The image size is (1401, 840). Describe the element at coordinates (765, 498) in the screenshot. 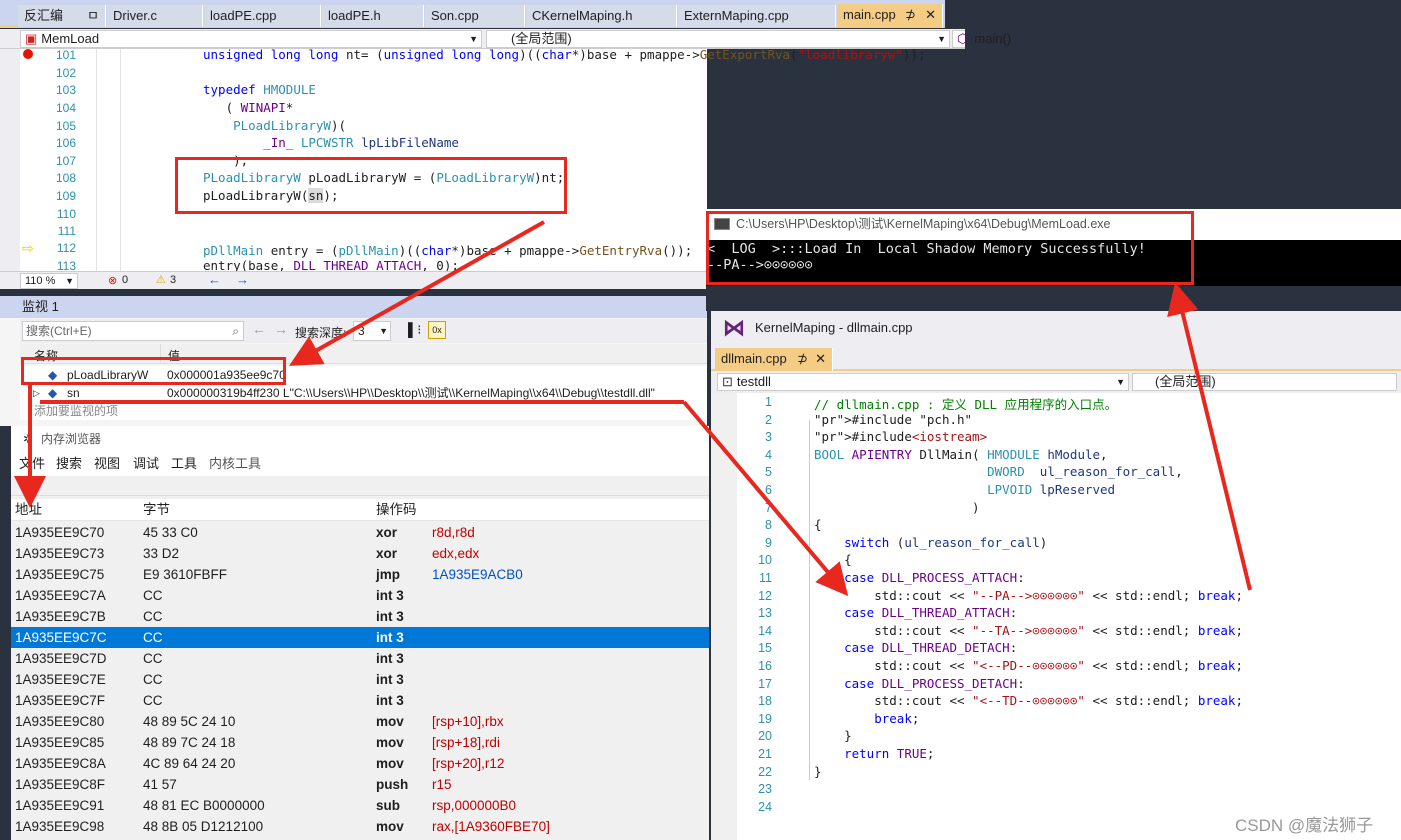

I see `arrow-to-process-attach` at that location.